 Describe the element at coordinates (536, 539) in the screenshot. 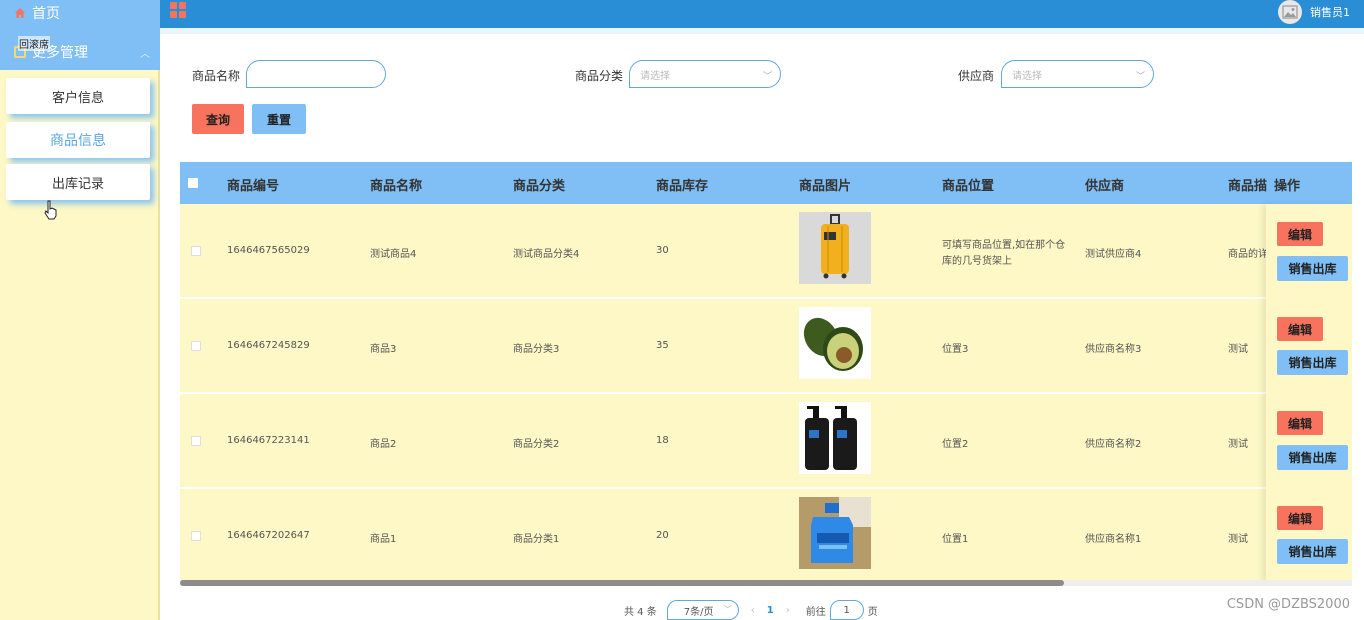

I see `cell-category: 商品分类1` at that location.